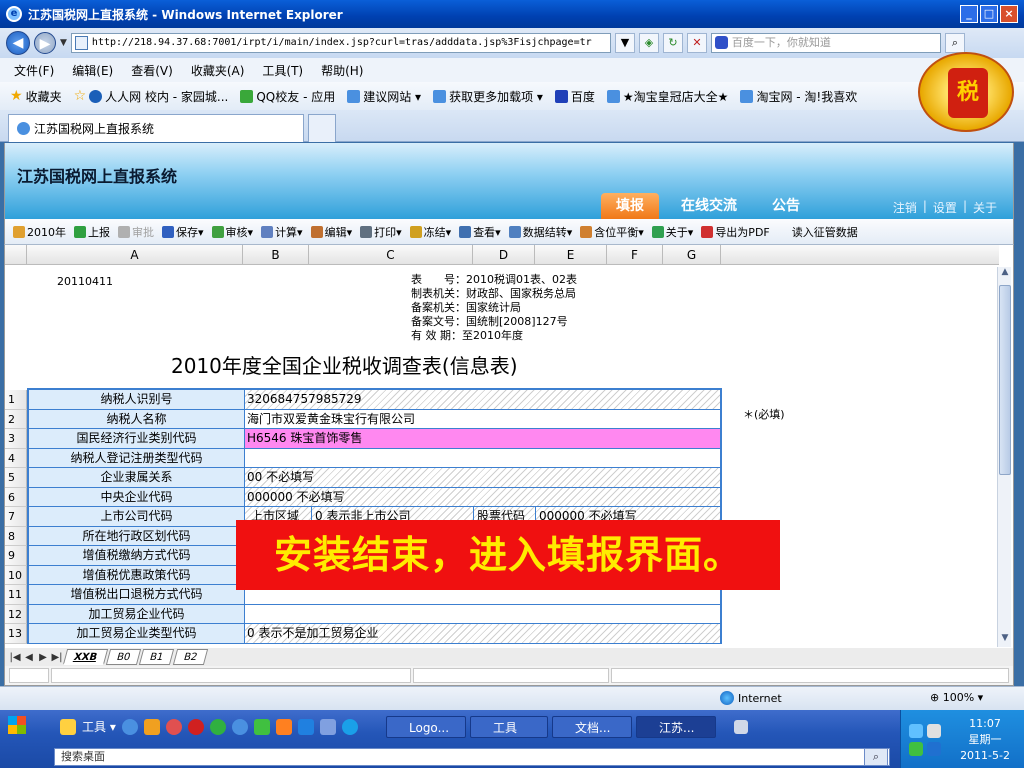  Describe the element at coordinates (482, 496) in the screenshot. I see `field-value: 000000 不必填写` at that location.